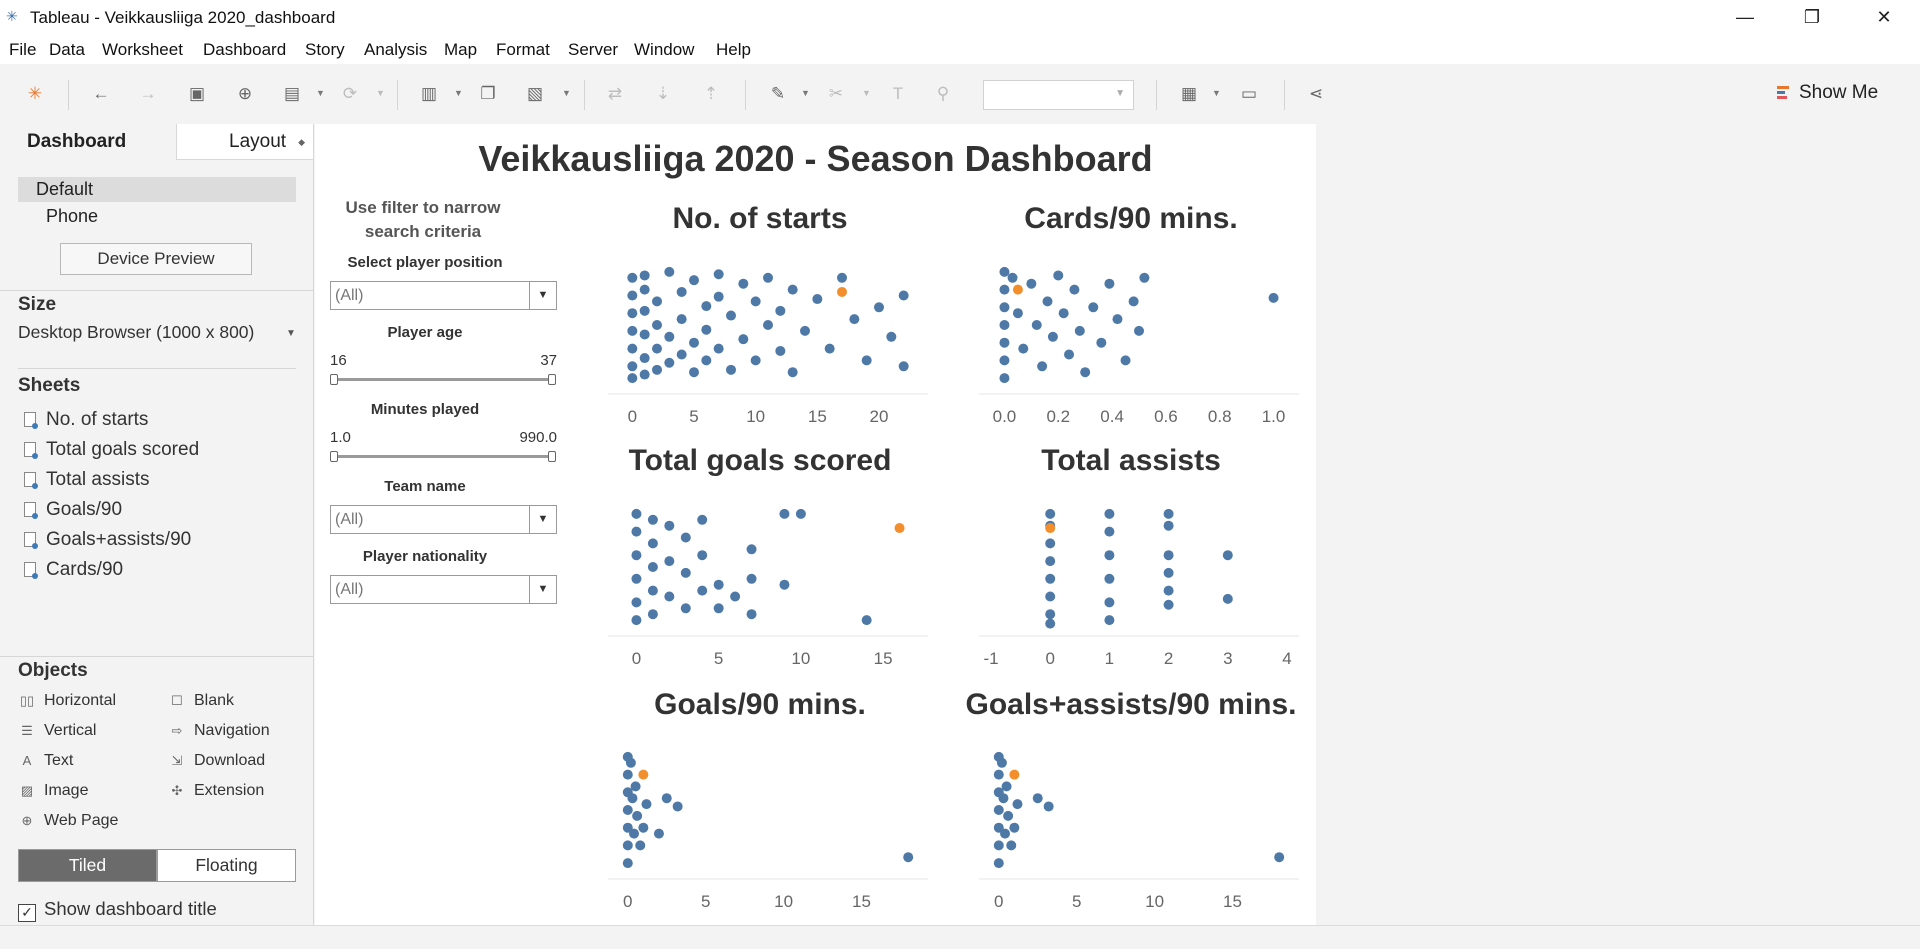 This screenshot has width=1920, height=949. I want to click on show-me-button: Show Me, so click(1827, 93).